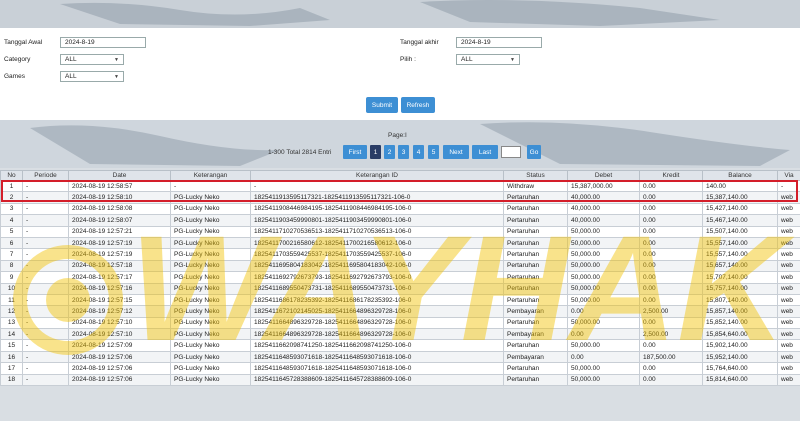 The image size is (800, 421). What do you see at coordinates (116, 76) in the screenshot?
I see `chevron-down-icon: ▼` at bounding box center [116, 76].